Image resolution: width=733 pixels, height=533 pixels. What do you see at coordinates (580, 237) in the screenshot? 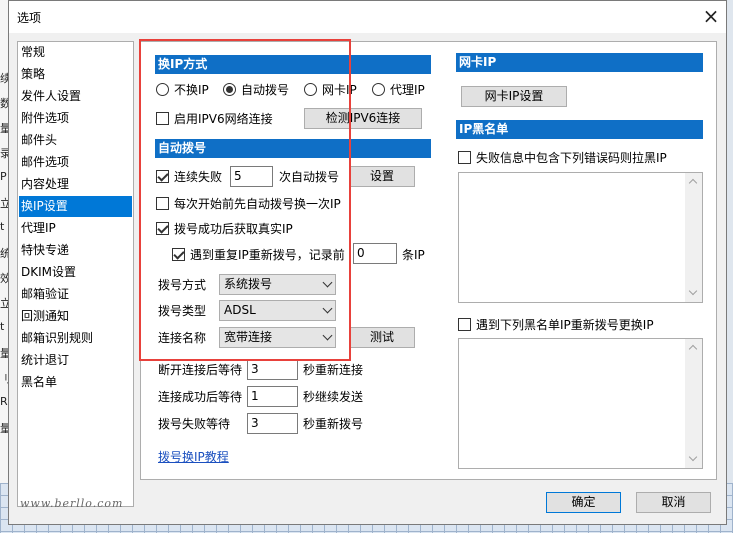
I see `error-code-textarea` at bounding box center [580, 237].